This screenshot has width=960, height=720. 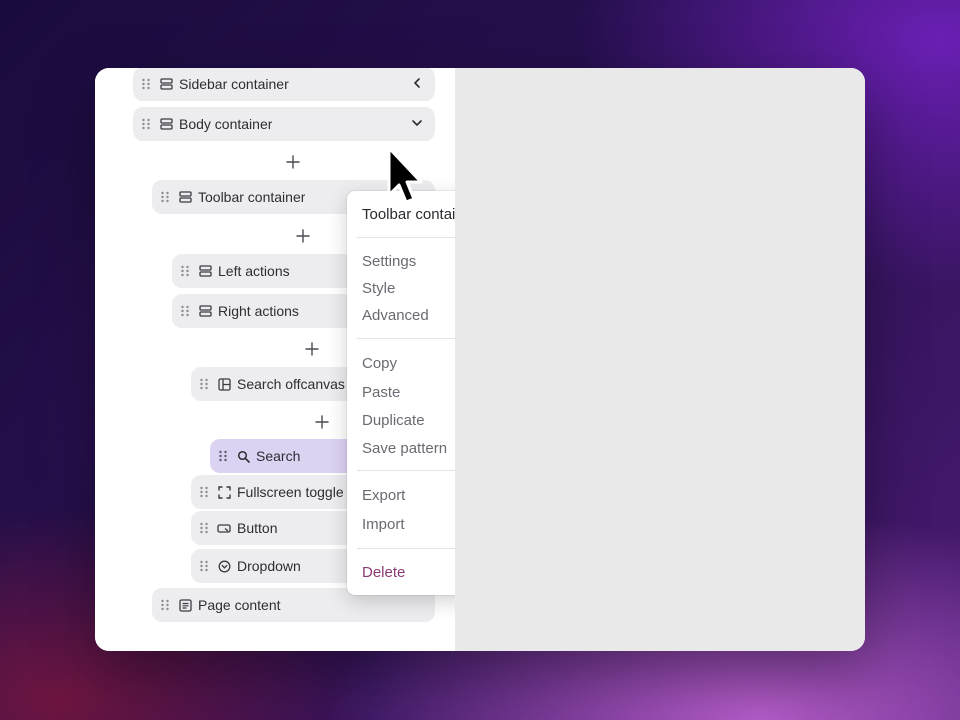 What do you see at coordinates (417, 83) in the screenshot?
I see `chevron-left-icon` at bounding box center [417, 83].